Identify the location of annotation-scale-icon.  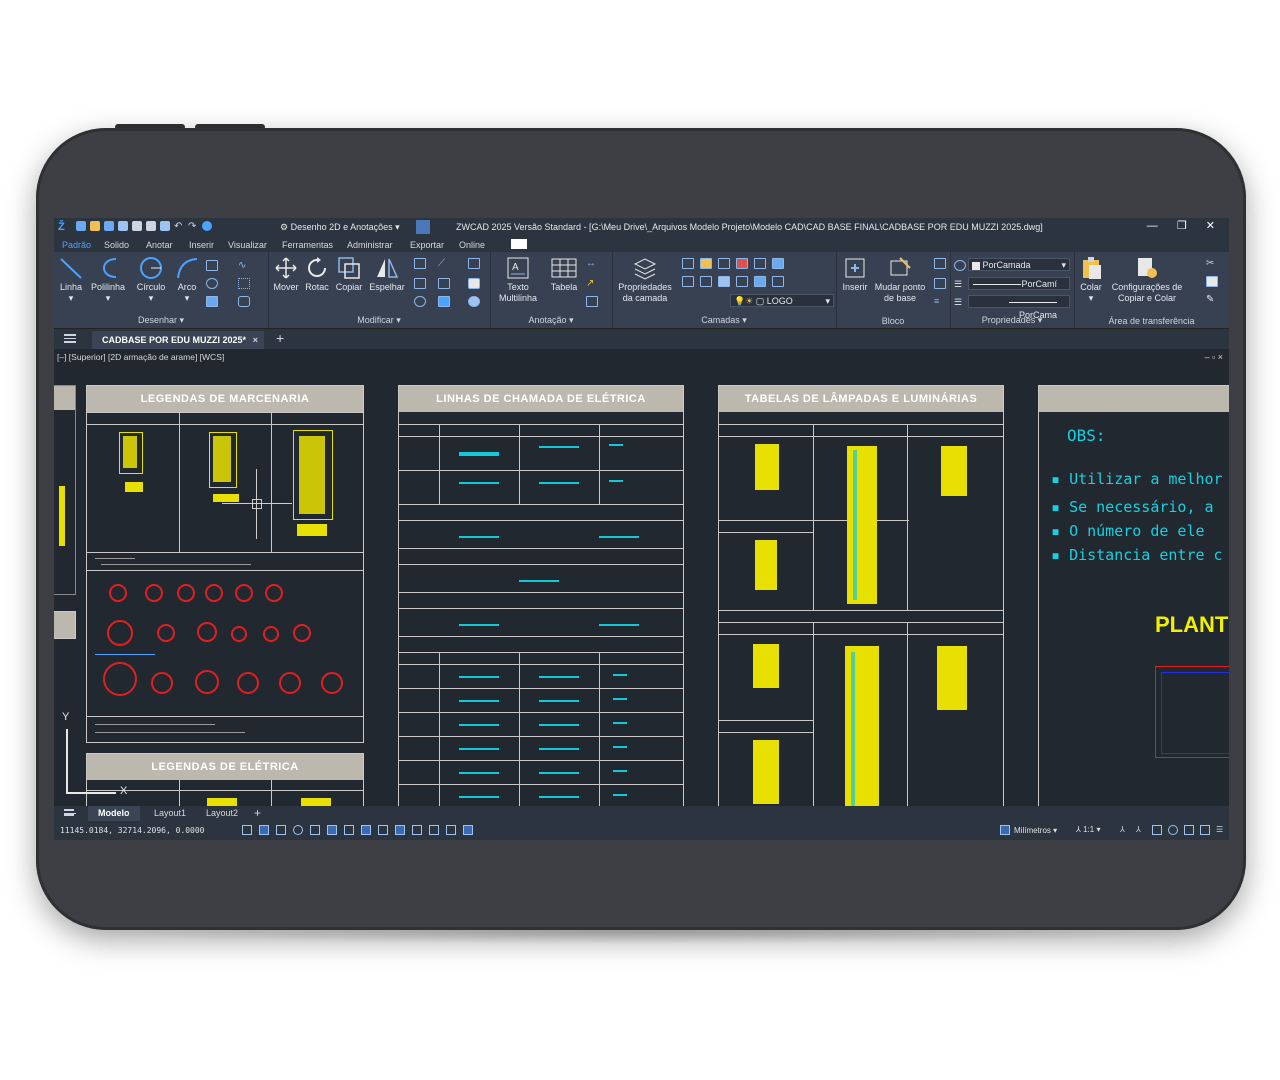
(592, 301).